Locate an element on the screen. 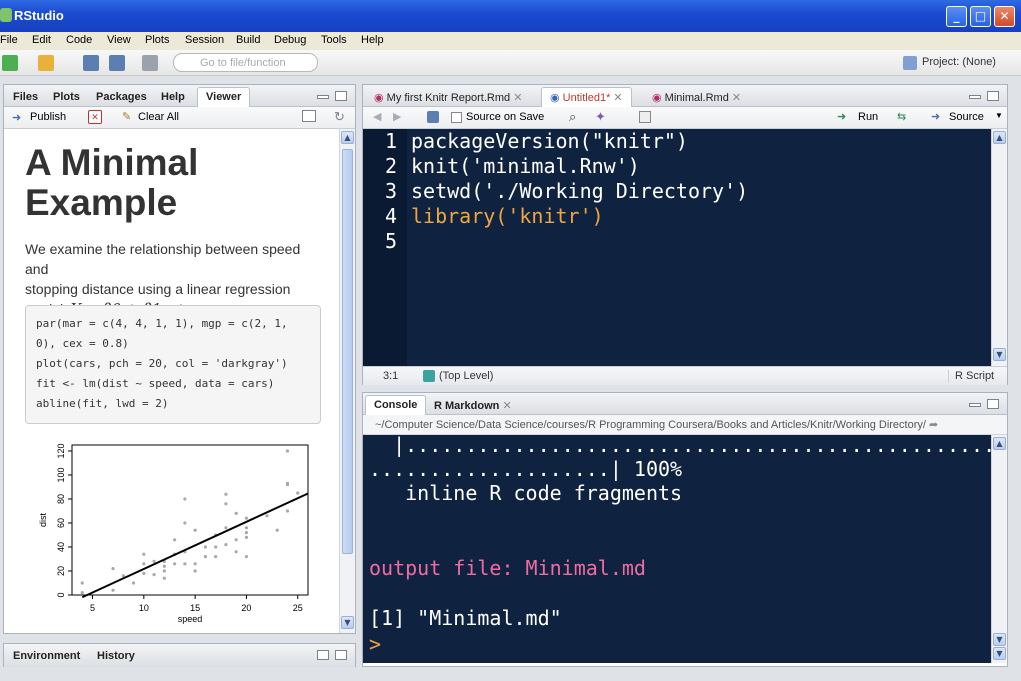 The height and width of the screenshot is (681, 1021). close-button: ✕ is located at coordinates (1004, 16).